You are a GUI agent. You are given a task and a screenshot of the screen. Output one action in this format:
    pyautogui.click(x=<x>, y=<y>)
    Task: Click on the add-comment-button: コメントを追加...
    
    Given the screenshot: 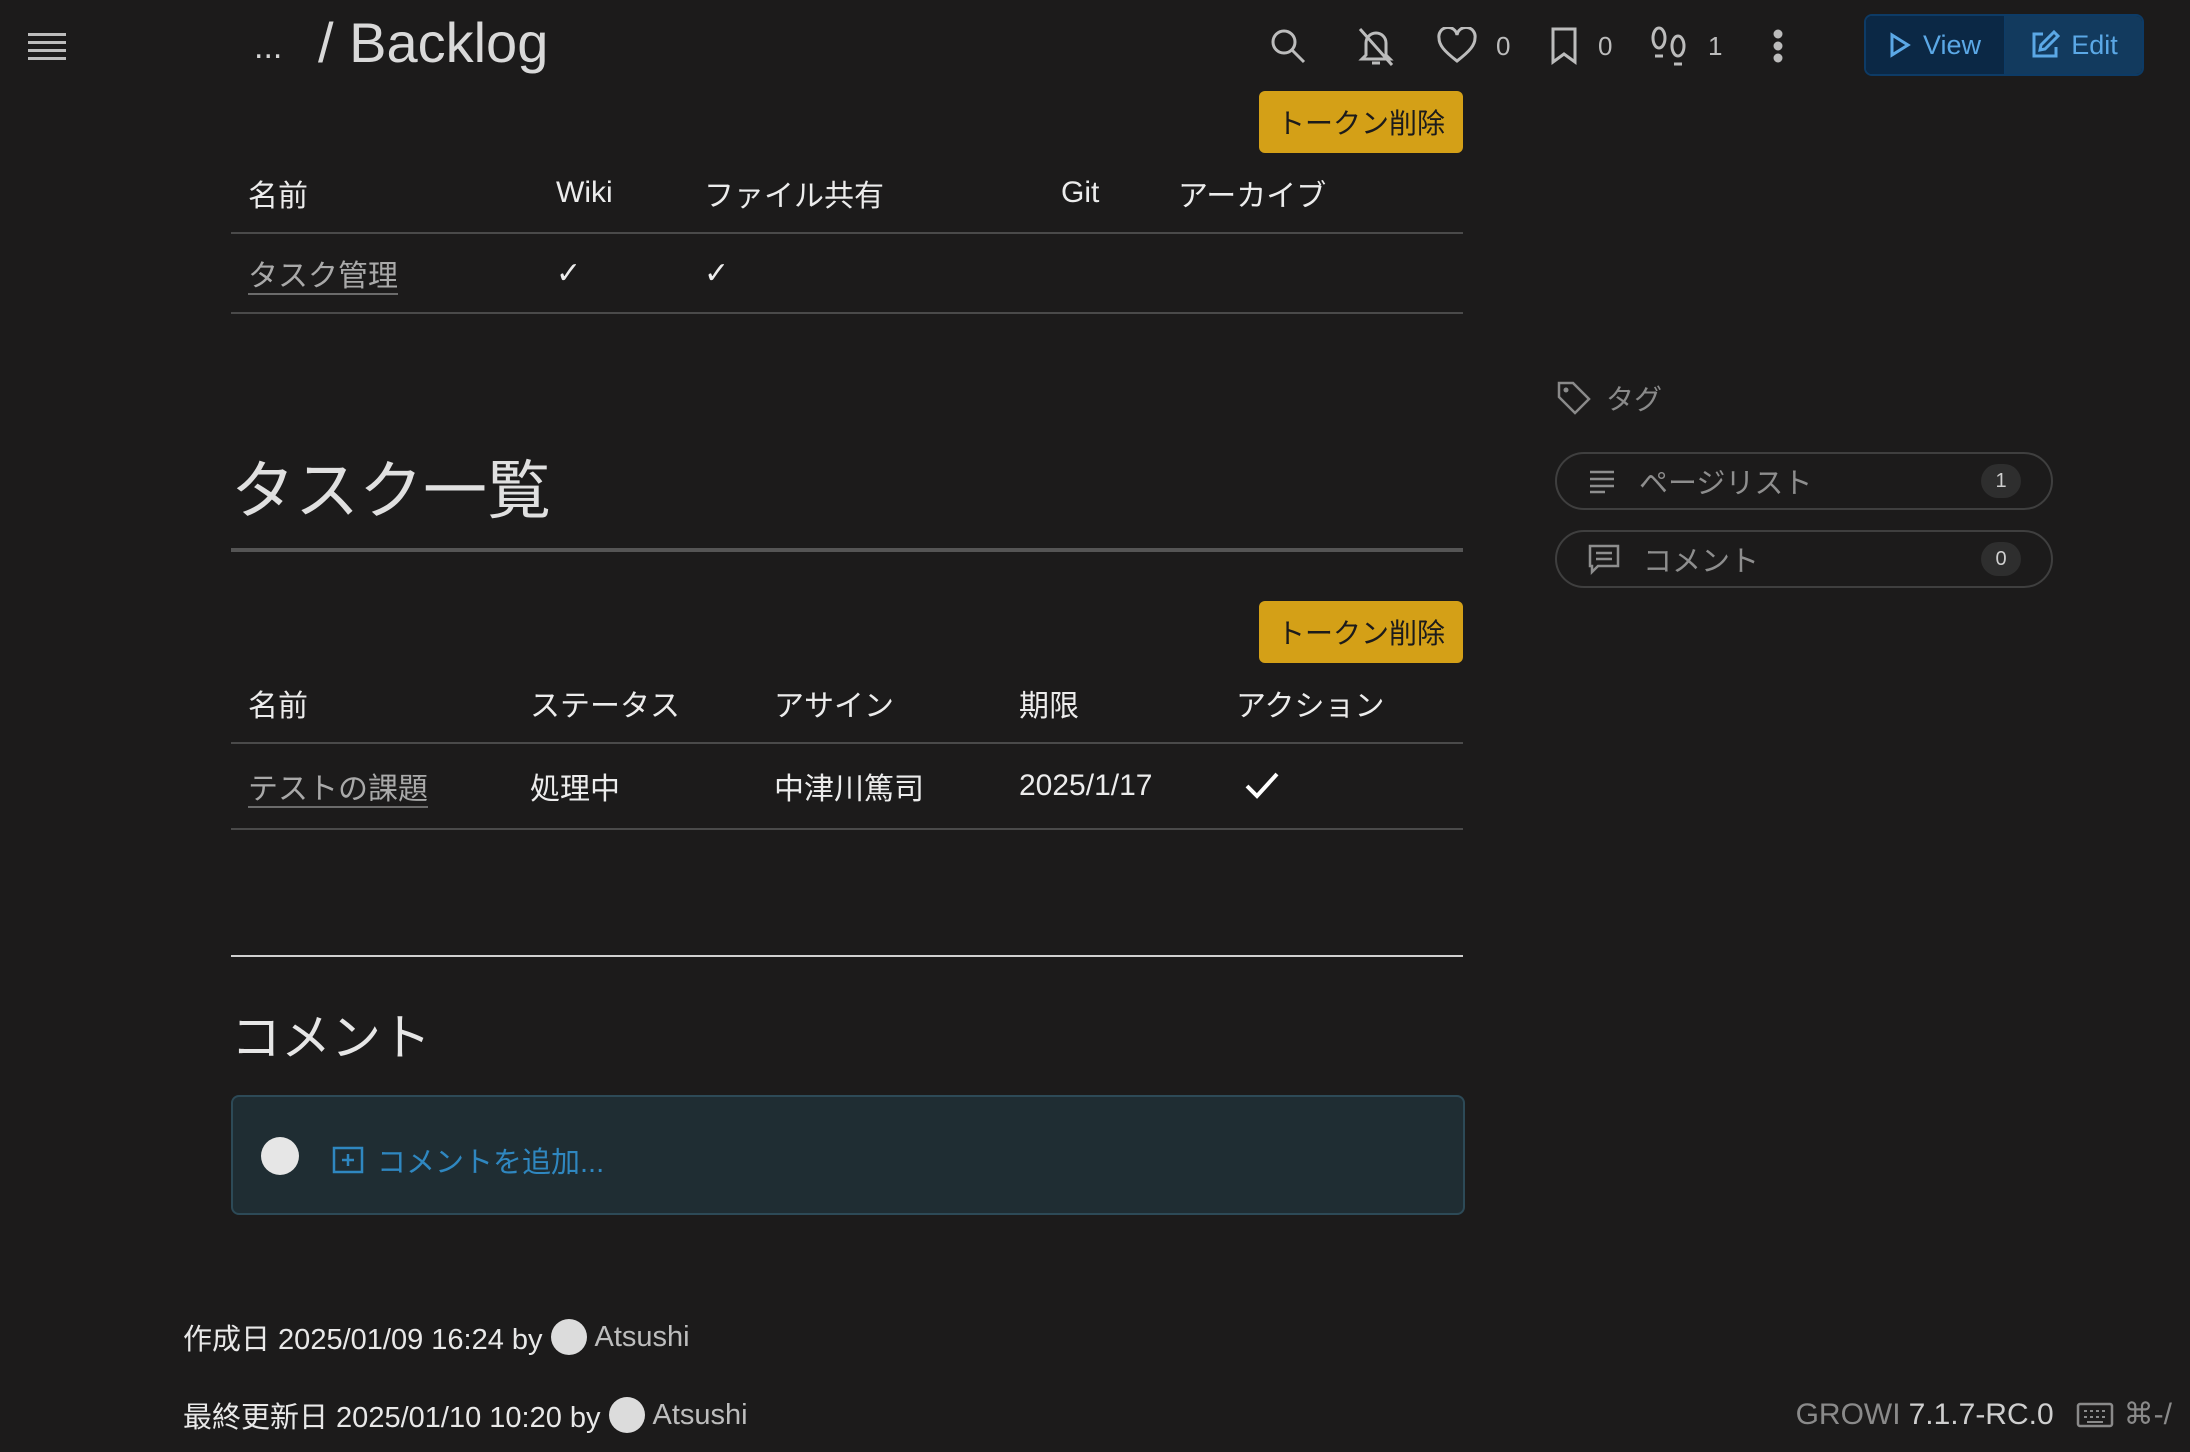 What is the action you would take?
    pyautogui.click(x=467, y=1160)
    